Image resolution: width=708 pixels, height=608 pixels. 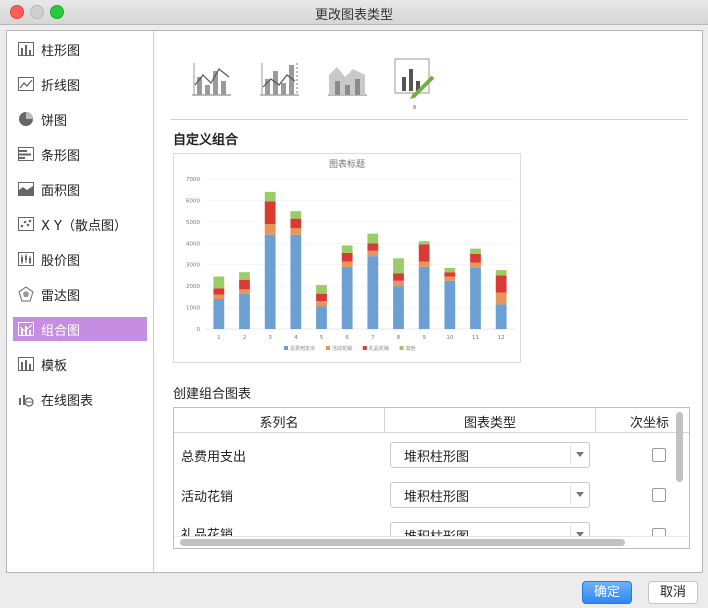 What do you see at coordinates (26, 399) in the screenshot?
I see `online-chart-icon` at bounding box center [26, 399].